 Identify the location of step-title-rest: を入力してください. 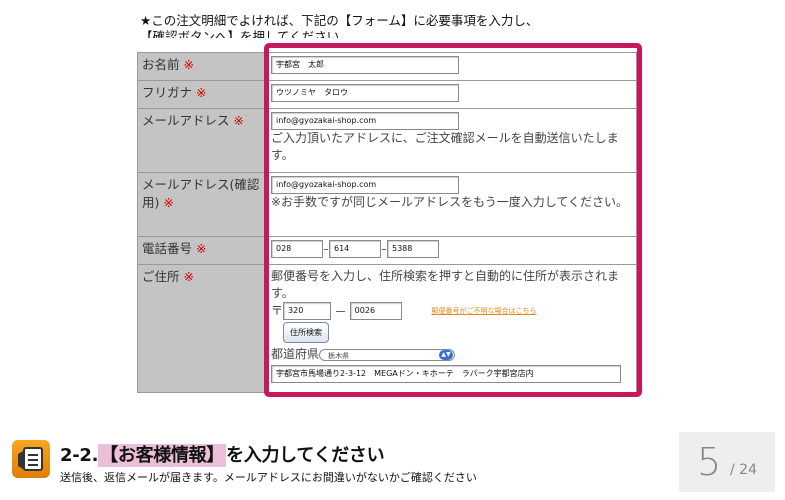
(305, 455).